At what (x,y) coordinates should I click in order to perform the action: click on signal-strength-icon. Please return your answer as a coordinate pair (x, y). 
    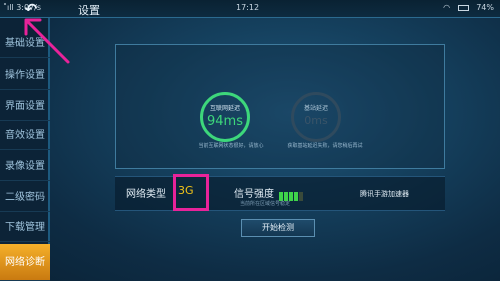
    Looking at the image, I should click on (291, 193).